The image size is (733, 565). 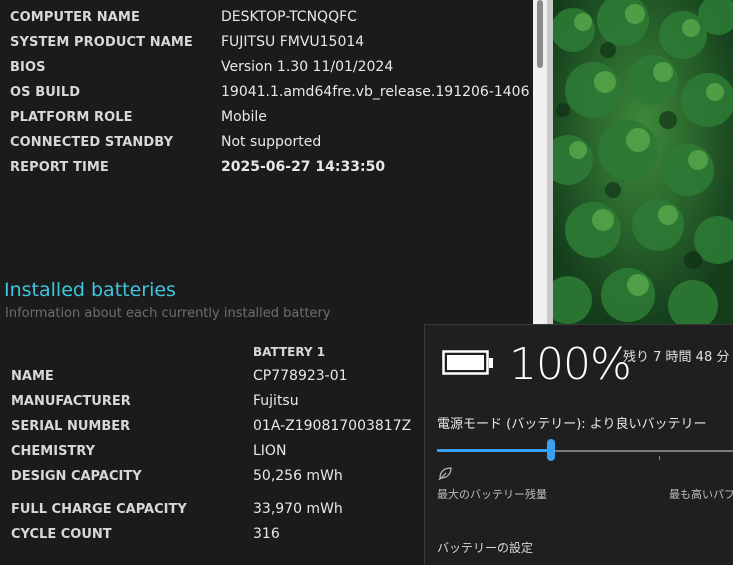 What do you see at coordinates (468, 365) in the screenshot?
I see `battery-full-icon` at bounding box center [468, 365].